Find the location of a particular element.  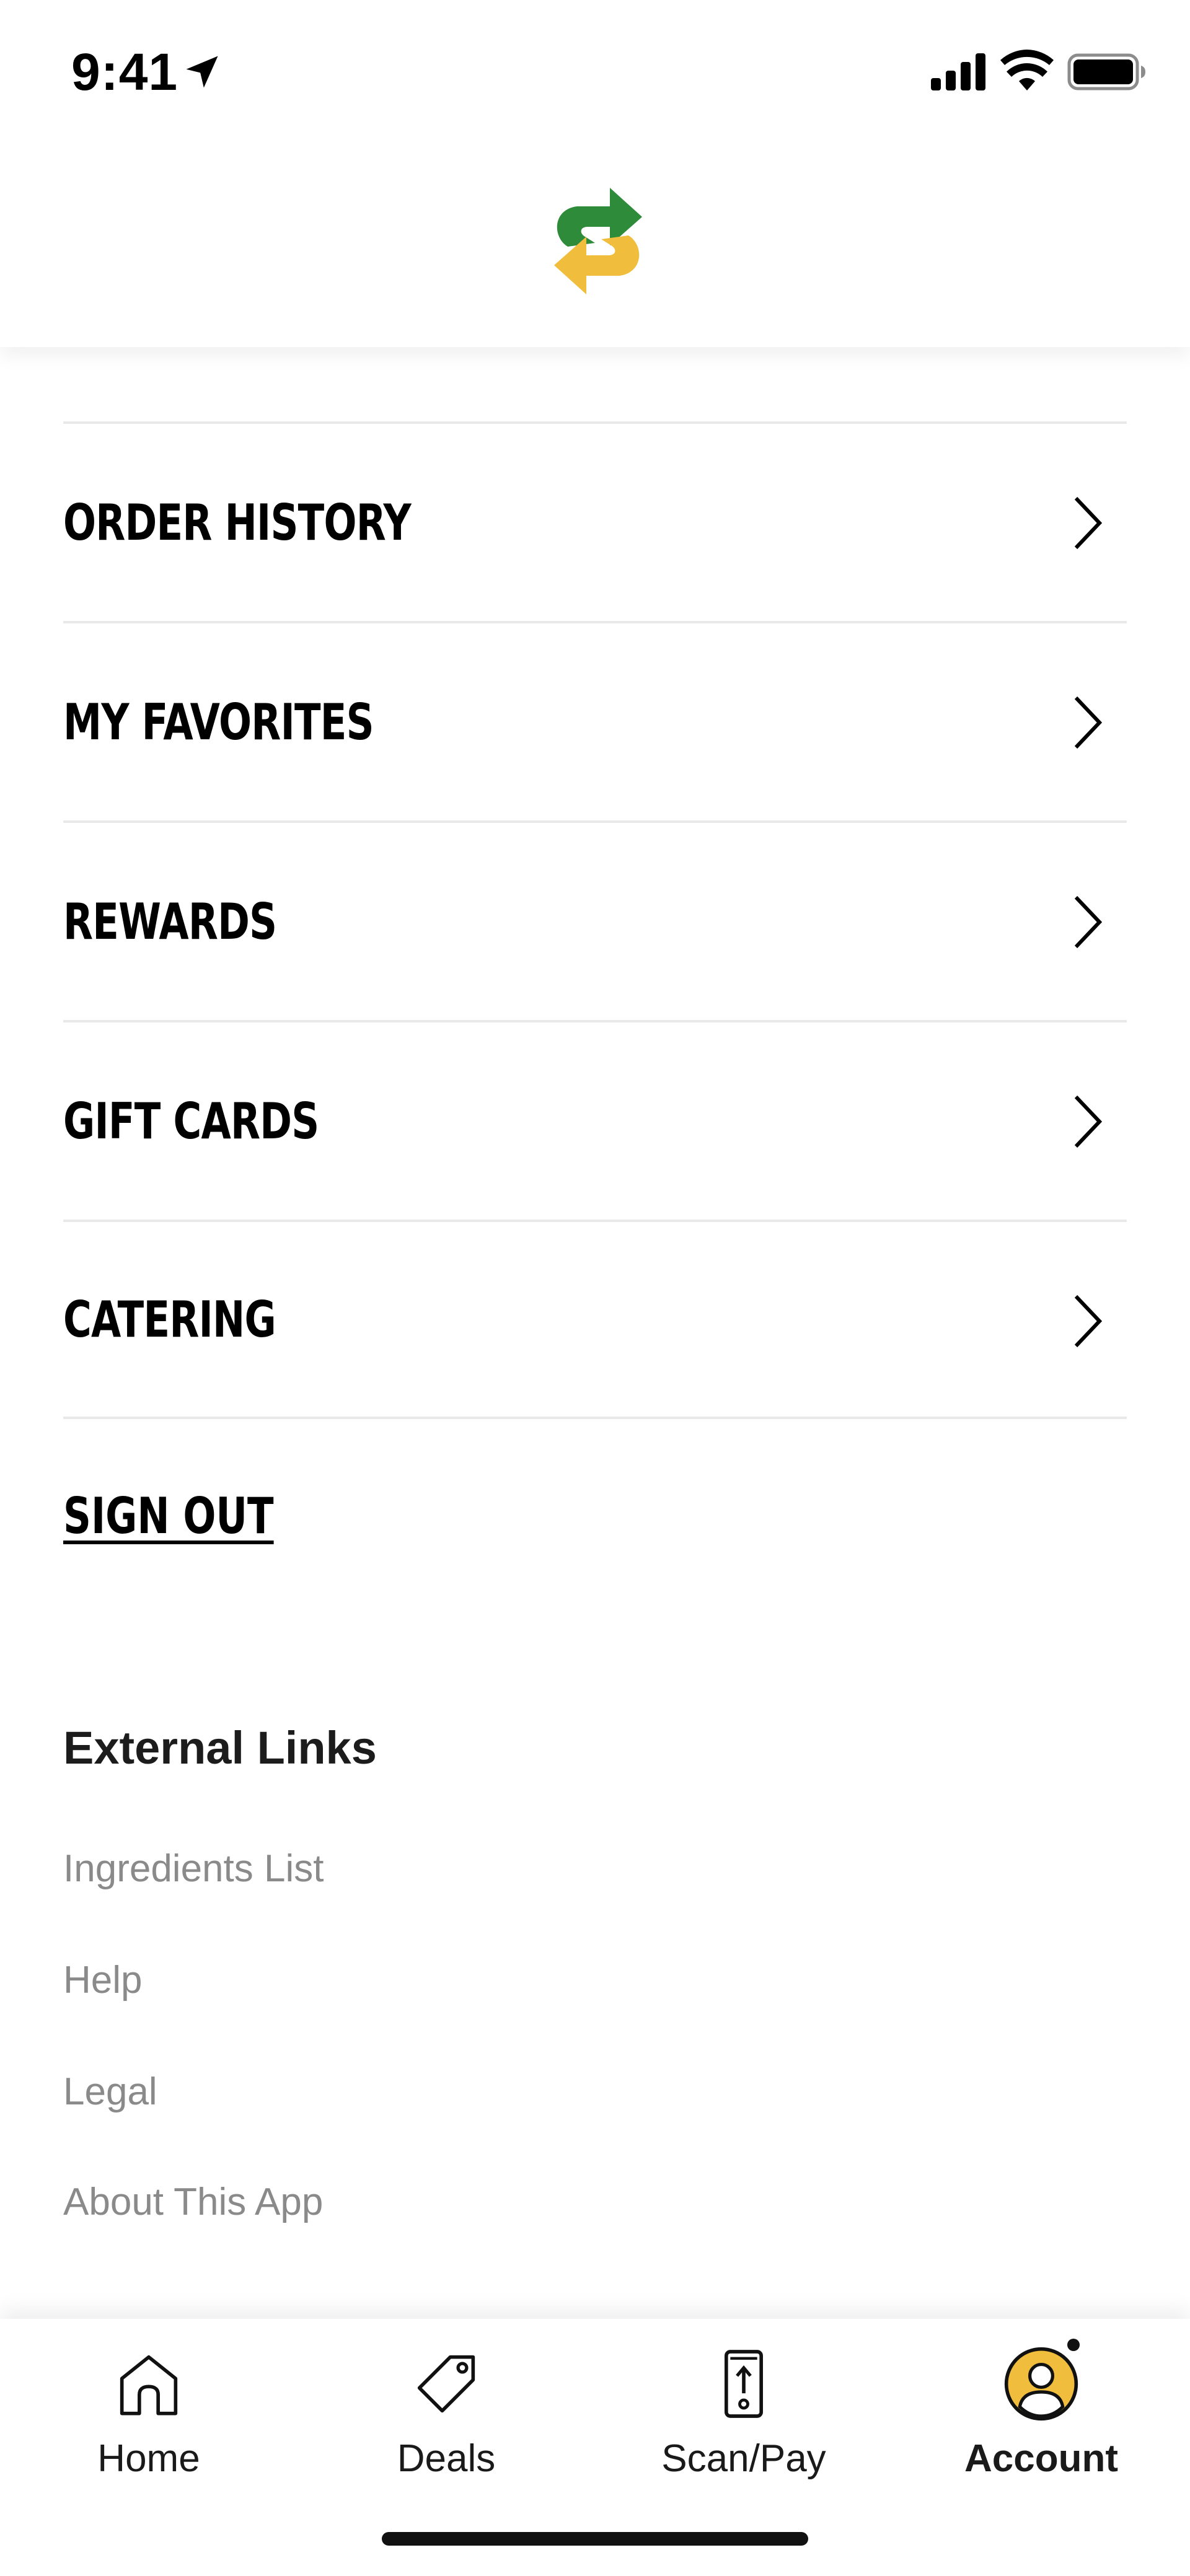

wifi-icon is located at coordinates (1027, 70).